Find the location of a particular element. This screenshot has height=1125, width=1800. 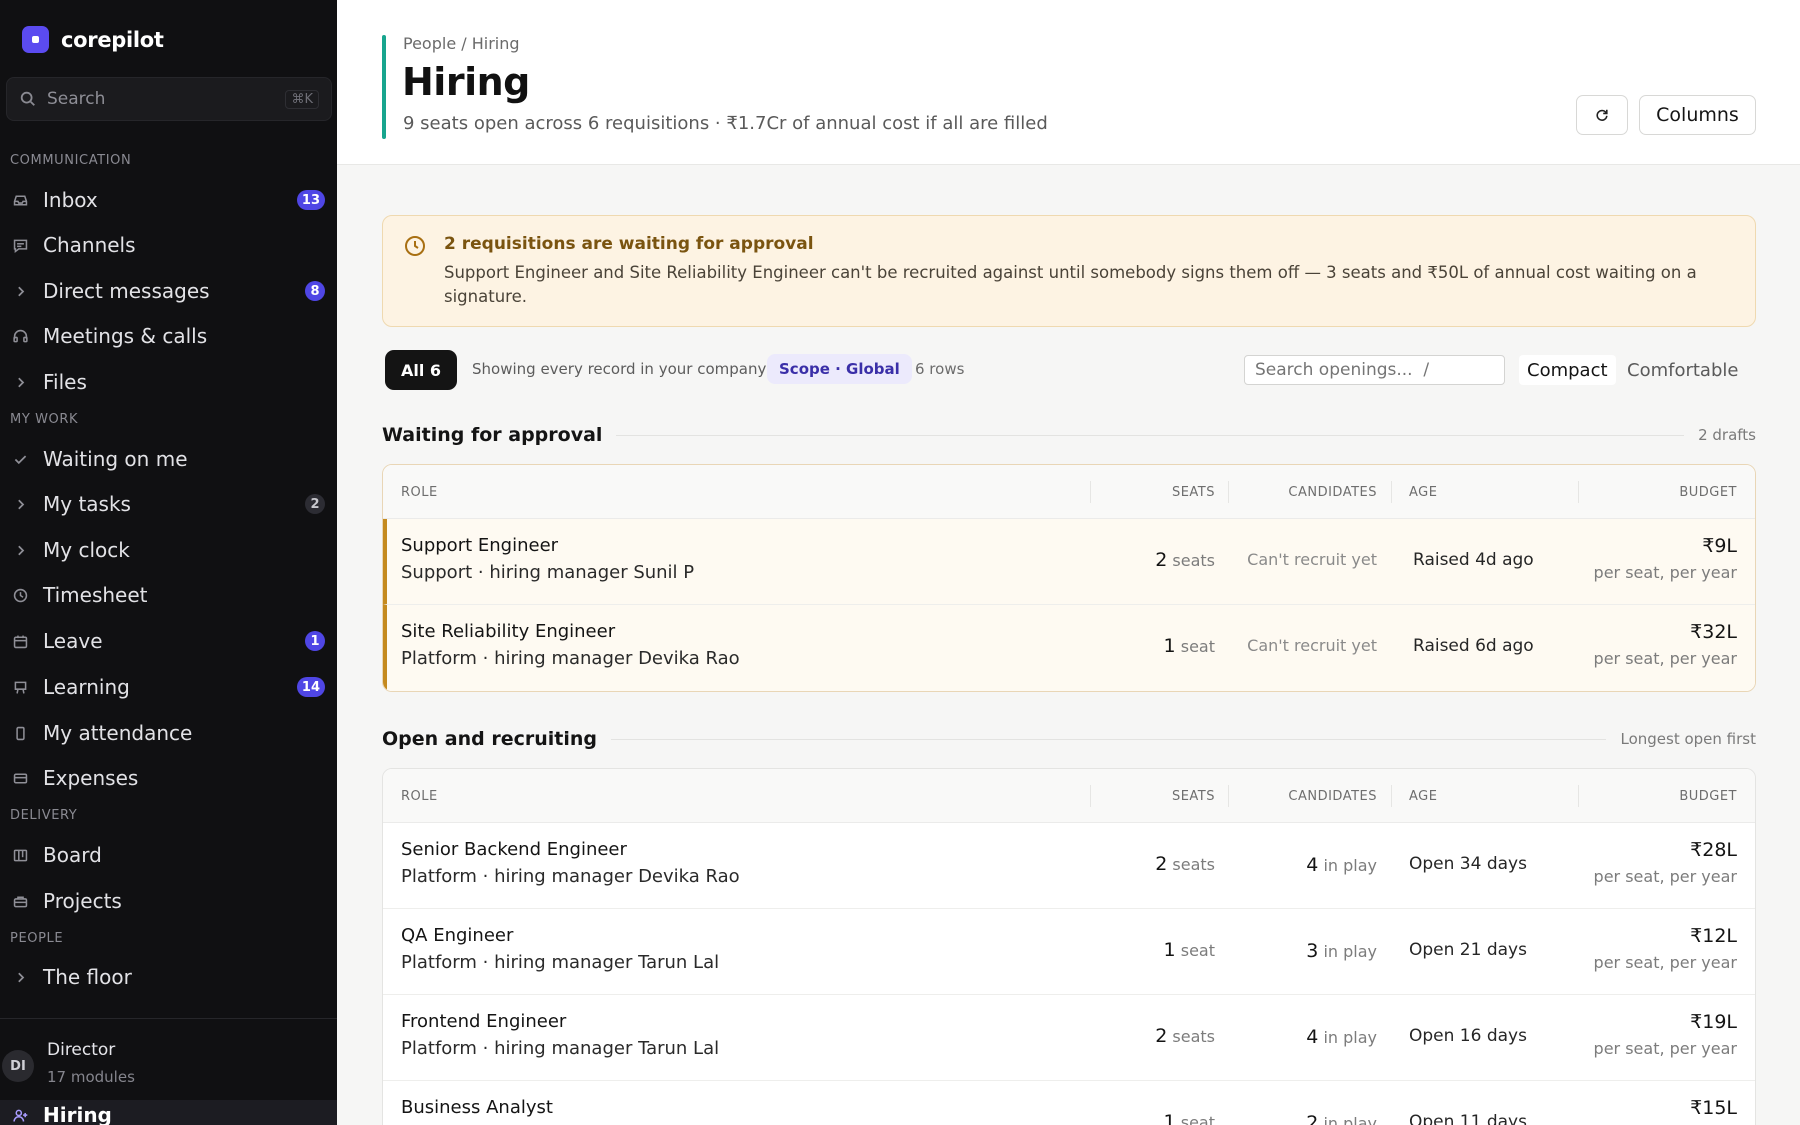

candidates-unit: in play is located at coordinates (1350, 951).